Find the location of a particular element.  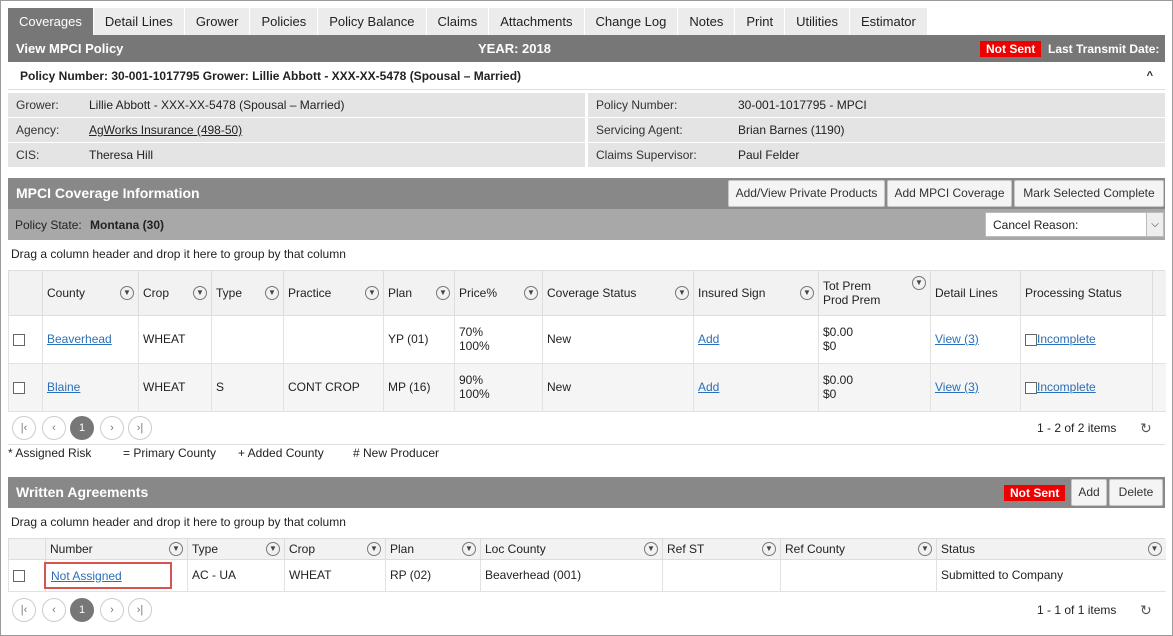

tab-policies: Policies is located at coordinates (284, 21).